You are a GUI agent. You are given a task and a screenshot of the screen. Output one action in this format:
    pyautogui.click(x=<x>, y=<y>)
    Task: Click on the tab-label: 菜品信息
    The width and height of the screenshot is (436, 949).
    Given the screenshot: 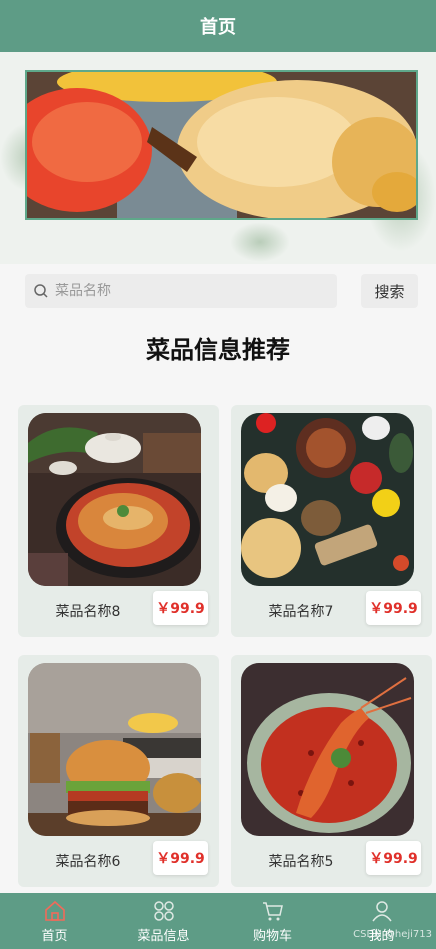 What is the action you would take?
    pyautogui.click(x=163, y=936)
    